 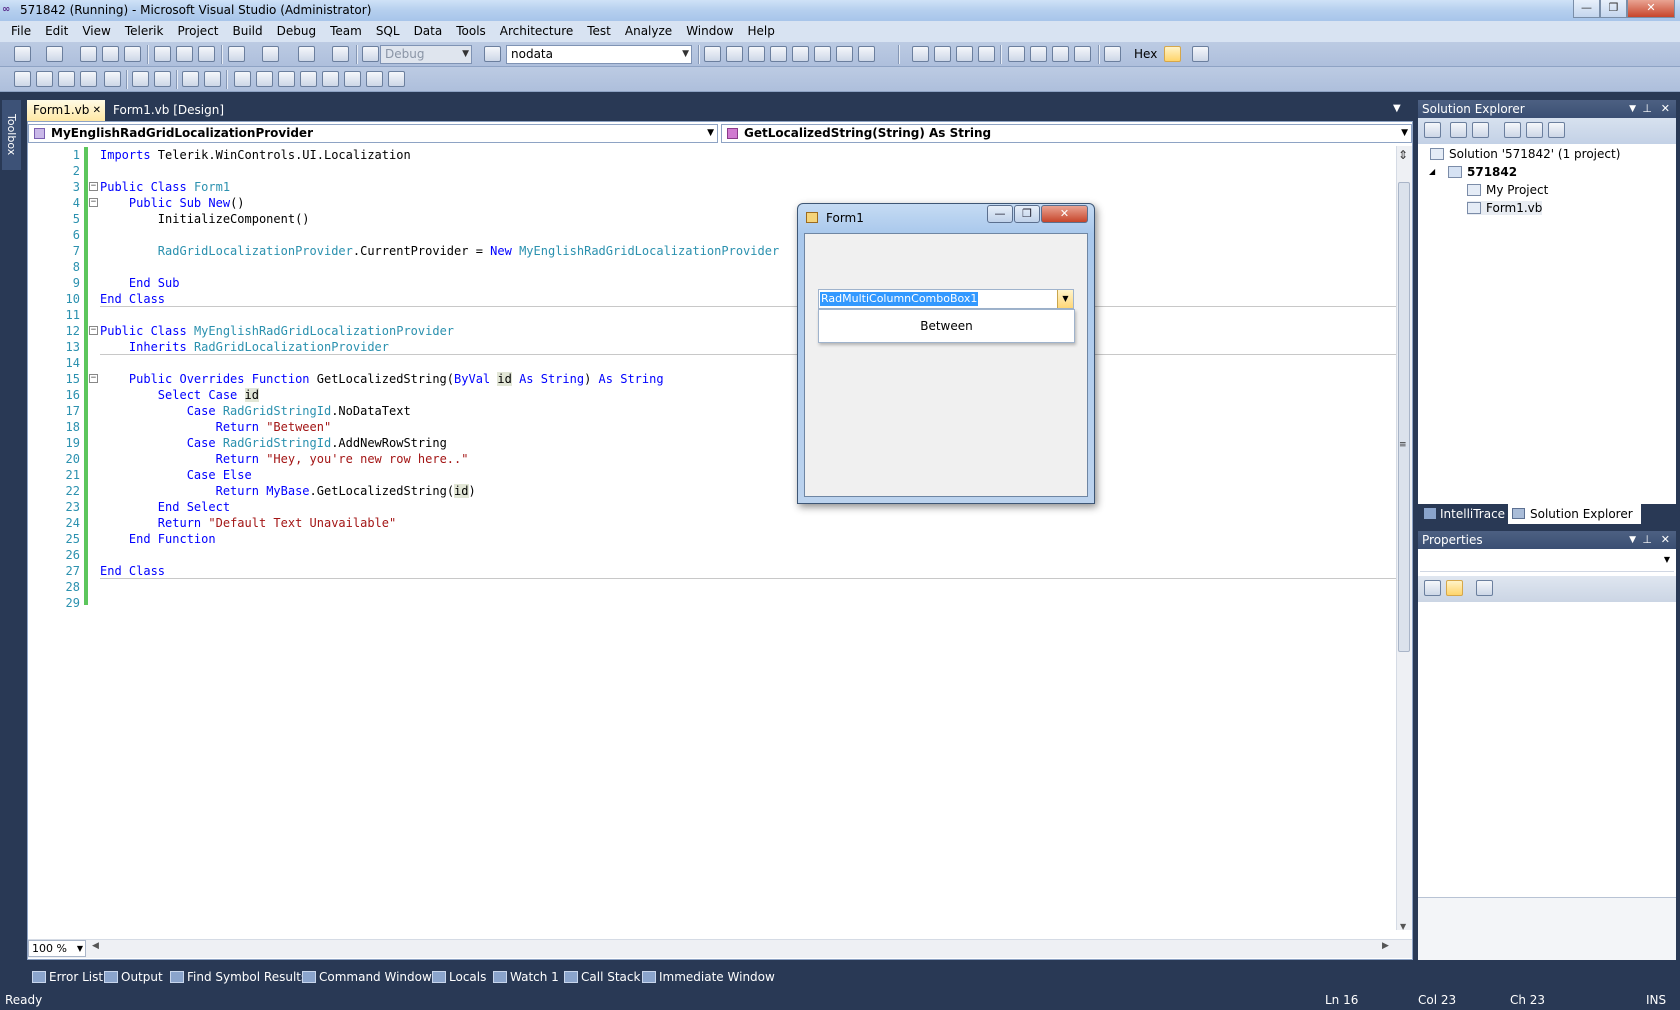 I want to click on tab-find-symbol-results: Find Symbol Results, so click(x=237, y=977).